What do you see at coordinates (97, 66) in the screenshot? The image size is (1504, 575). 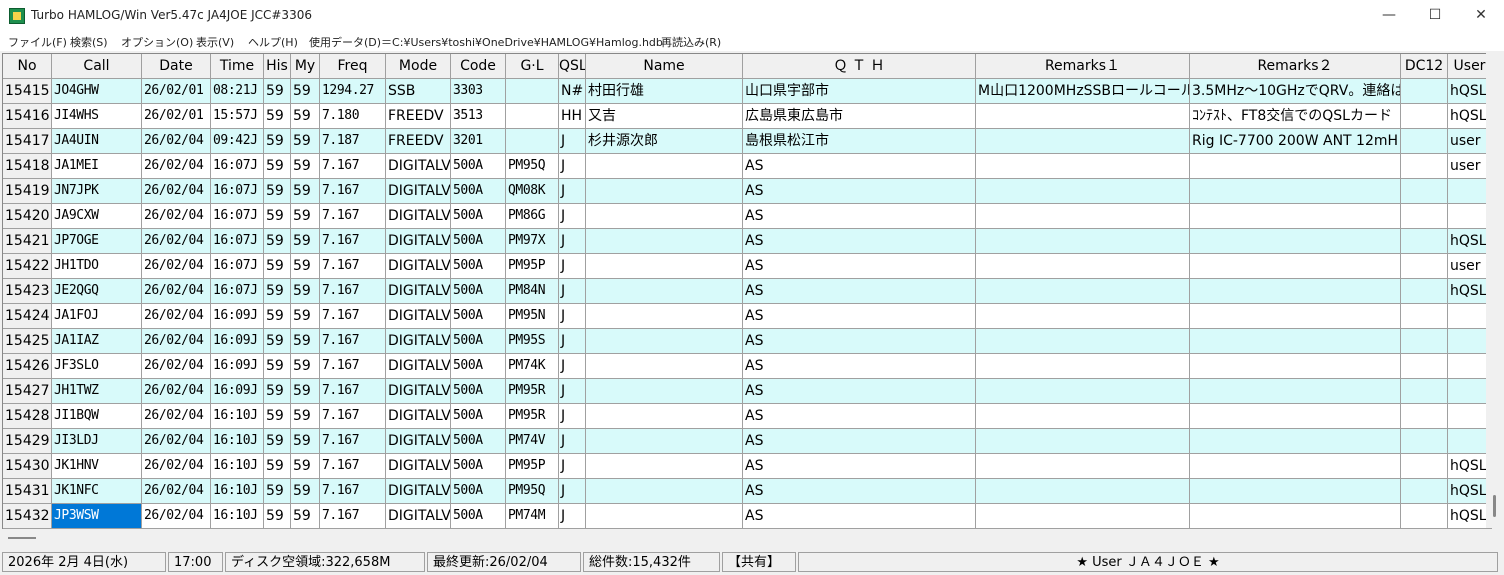 I see `column-header-call: Call` at bounding box center [97, 66].